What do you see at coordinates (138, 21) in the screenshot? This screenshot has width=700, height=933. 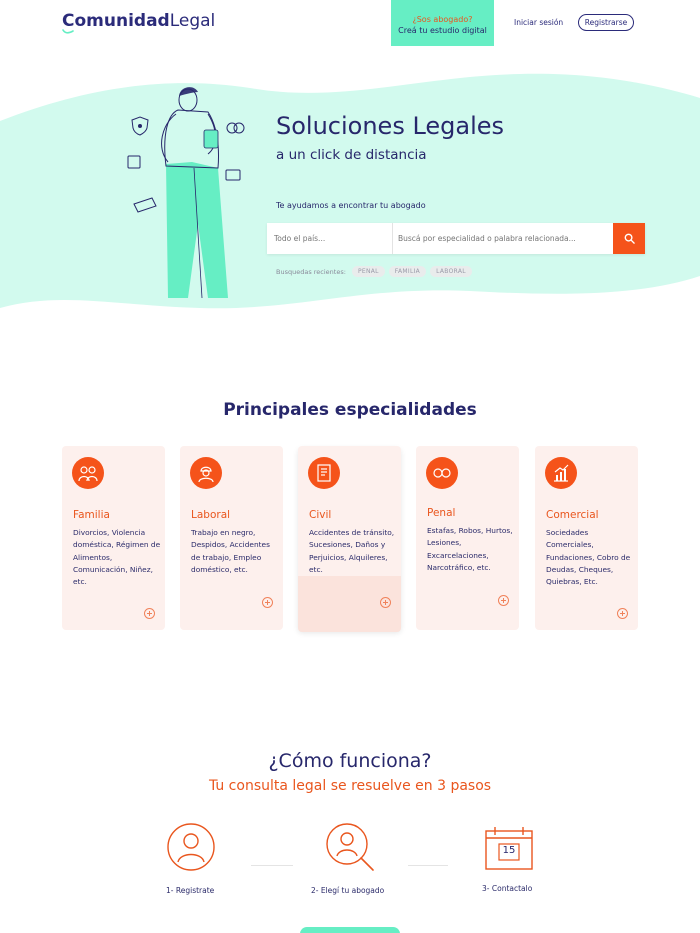 I see `site-logo: ComunidadLegal` at bounding box center [138, 21].